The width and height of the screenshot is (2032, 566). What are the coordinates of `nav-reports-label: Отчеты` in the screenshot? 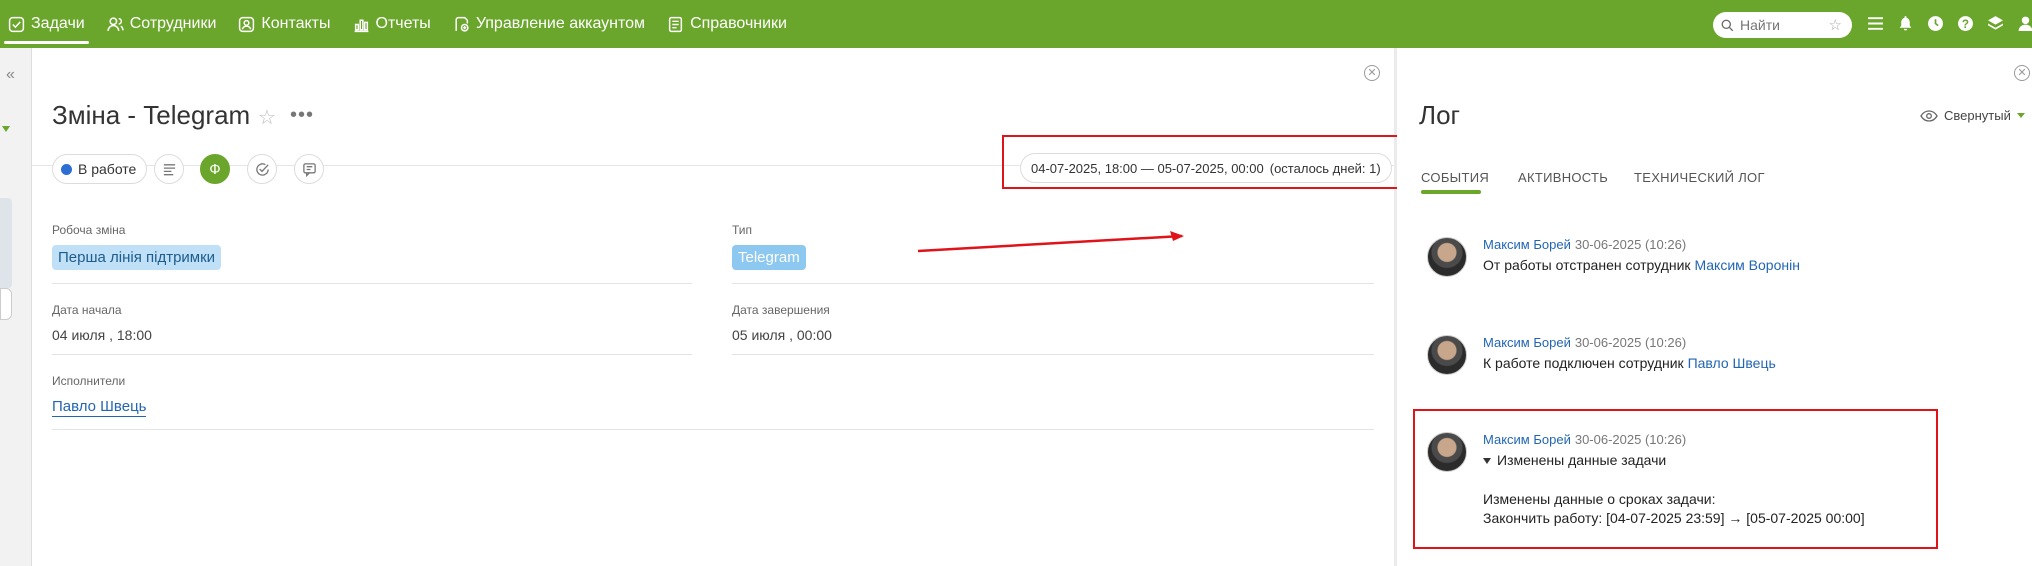 It's located at (403, 23).